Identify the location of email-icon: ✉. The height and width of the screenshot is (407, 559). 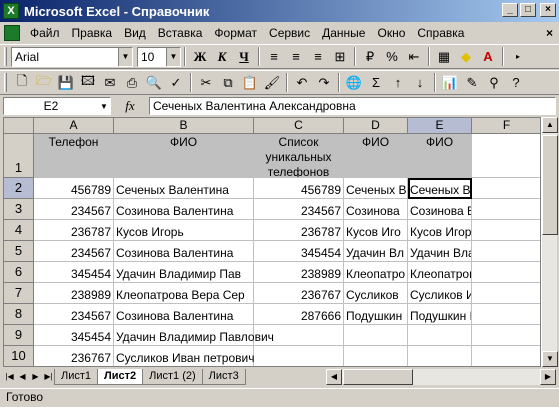
(110, 82).